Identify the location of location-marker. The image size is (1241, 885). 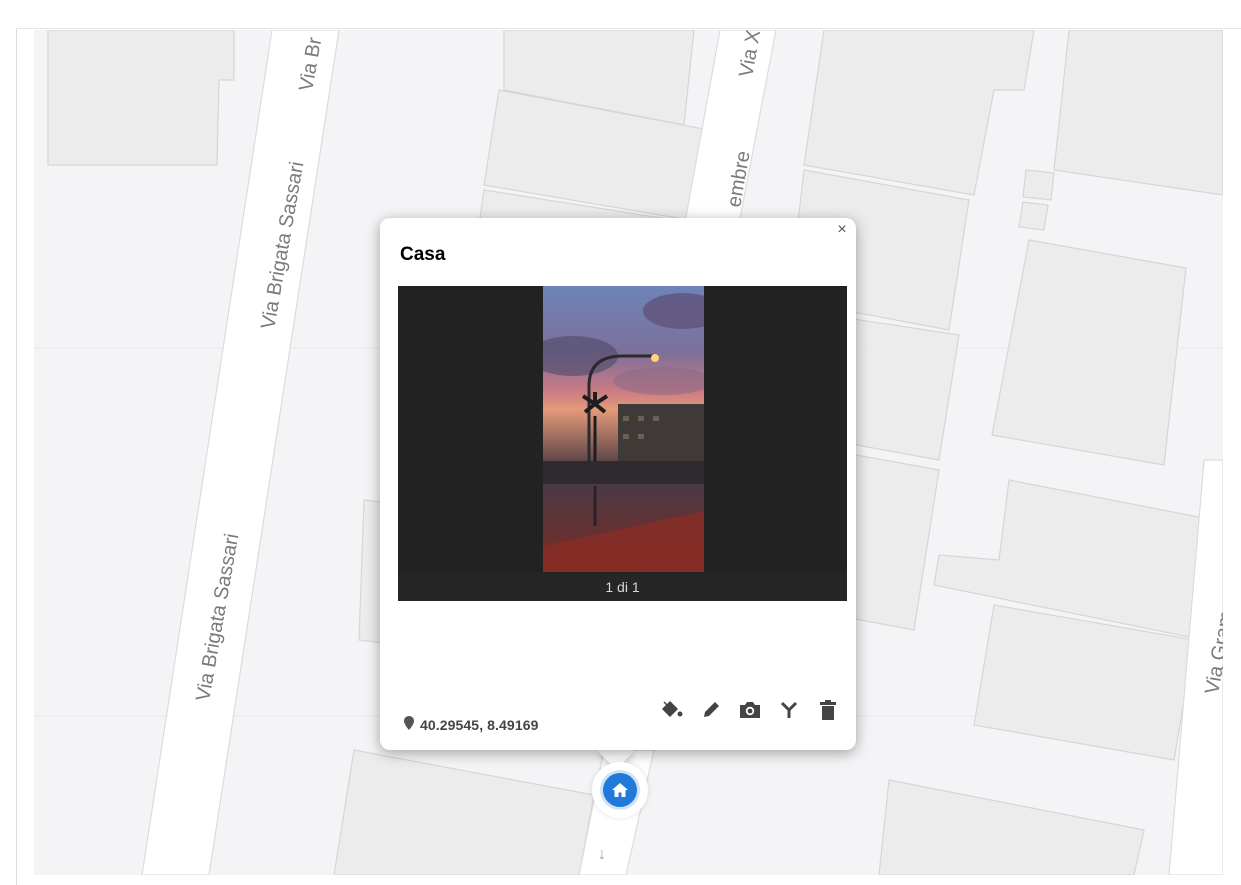
(620, 790).